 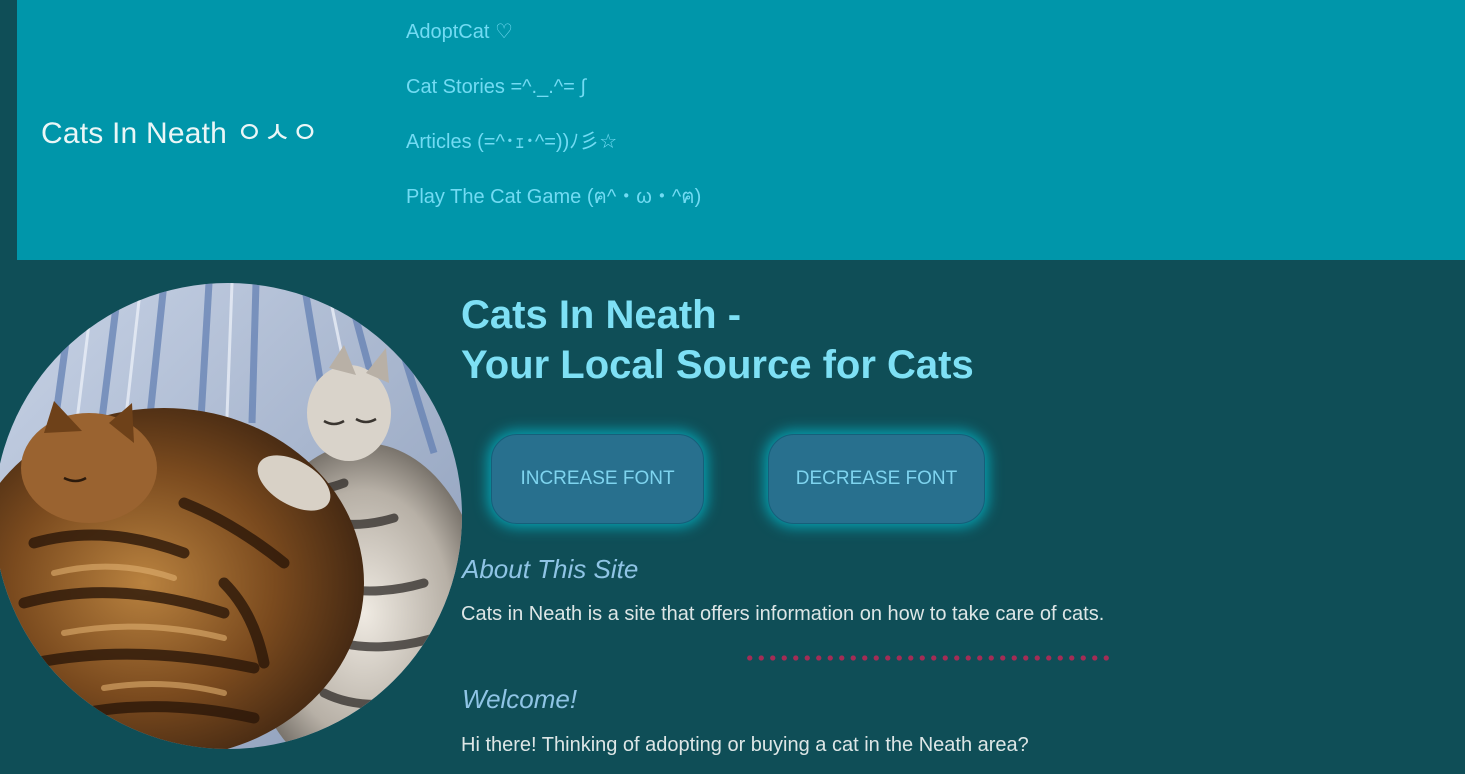 What do you see at coordinates (520, 699) in the screenshot?
I see `welcome-heading: Welcome!` at bounding box center [520, 699].